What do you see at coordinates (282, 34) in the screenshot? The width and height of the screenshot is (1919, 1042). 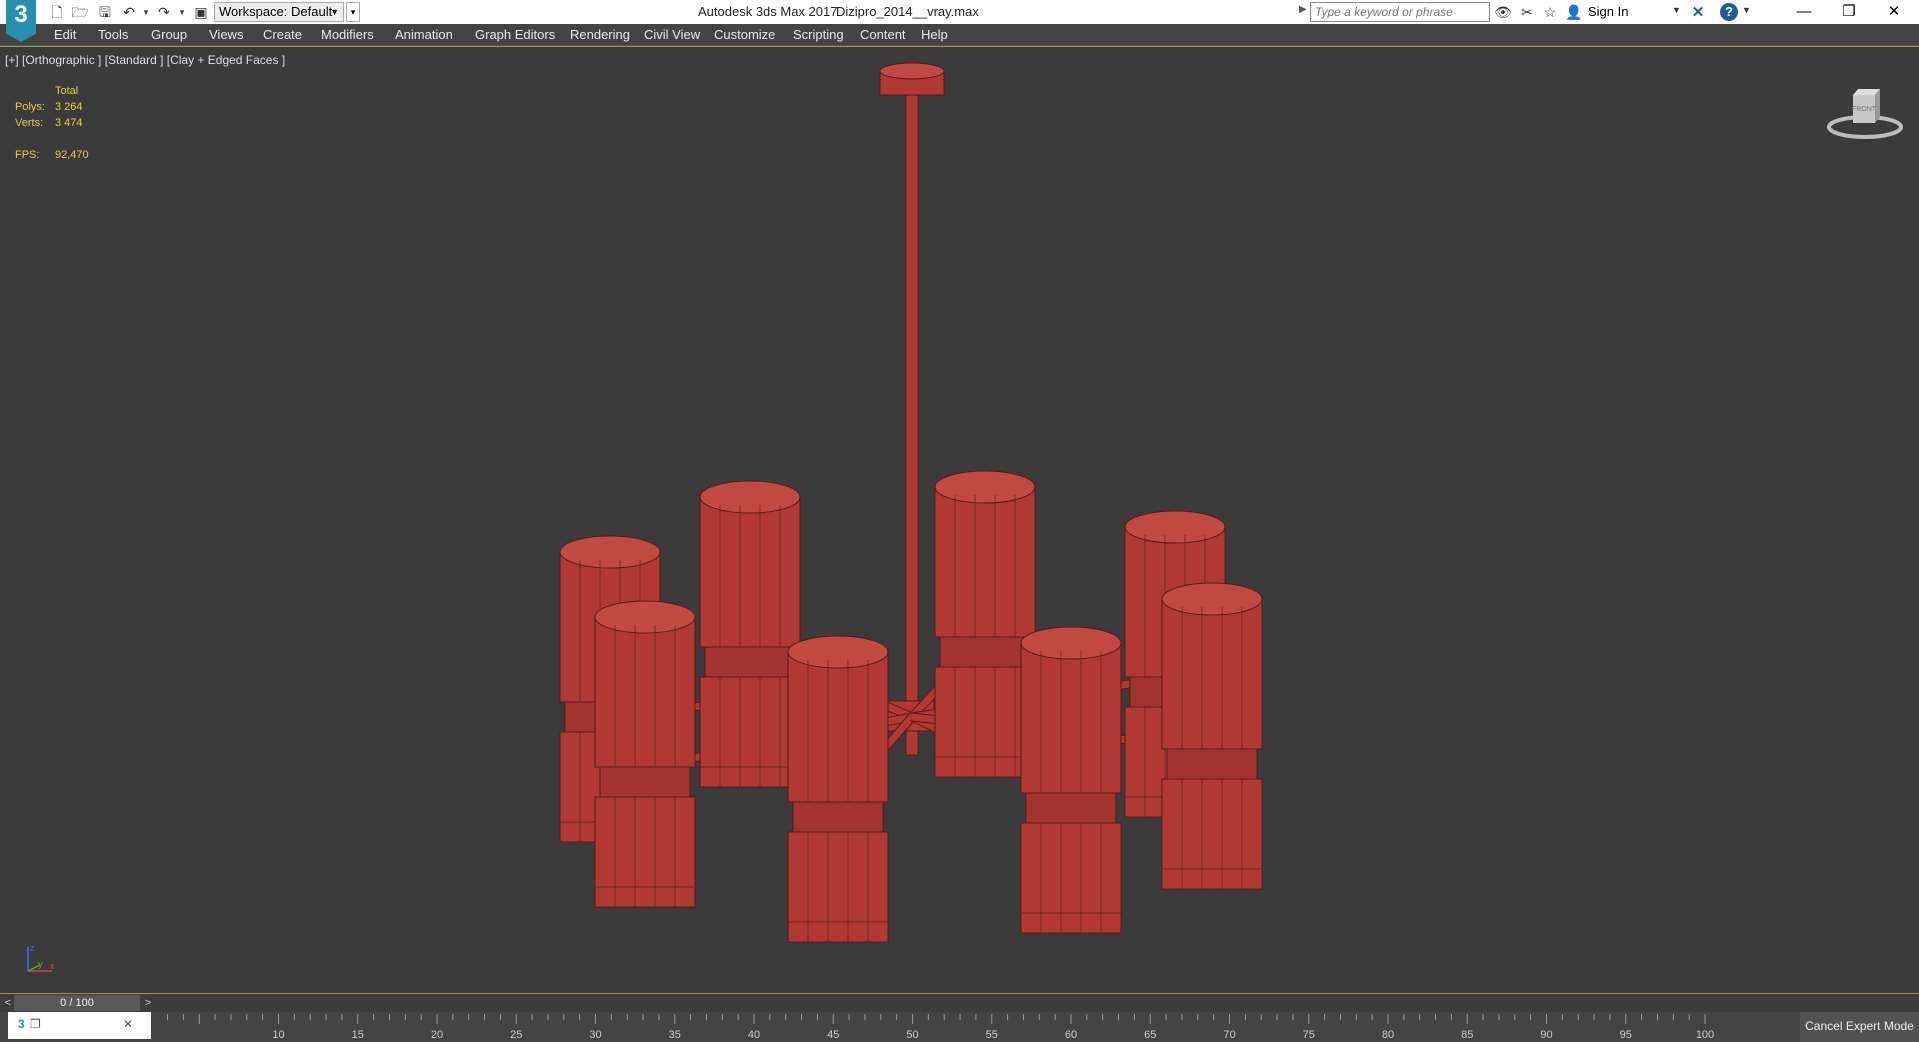 I see `menu-create: Create` at bounding box center [282, 34].